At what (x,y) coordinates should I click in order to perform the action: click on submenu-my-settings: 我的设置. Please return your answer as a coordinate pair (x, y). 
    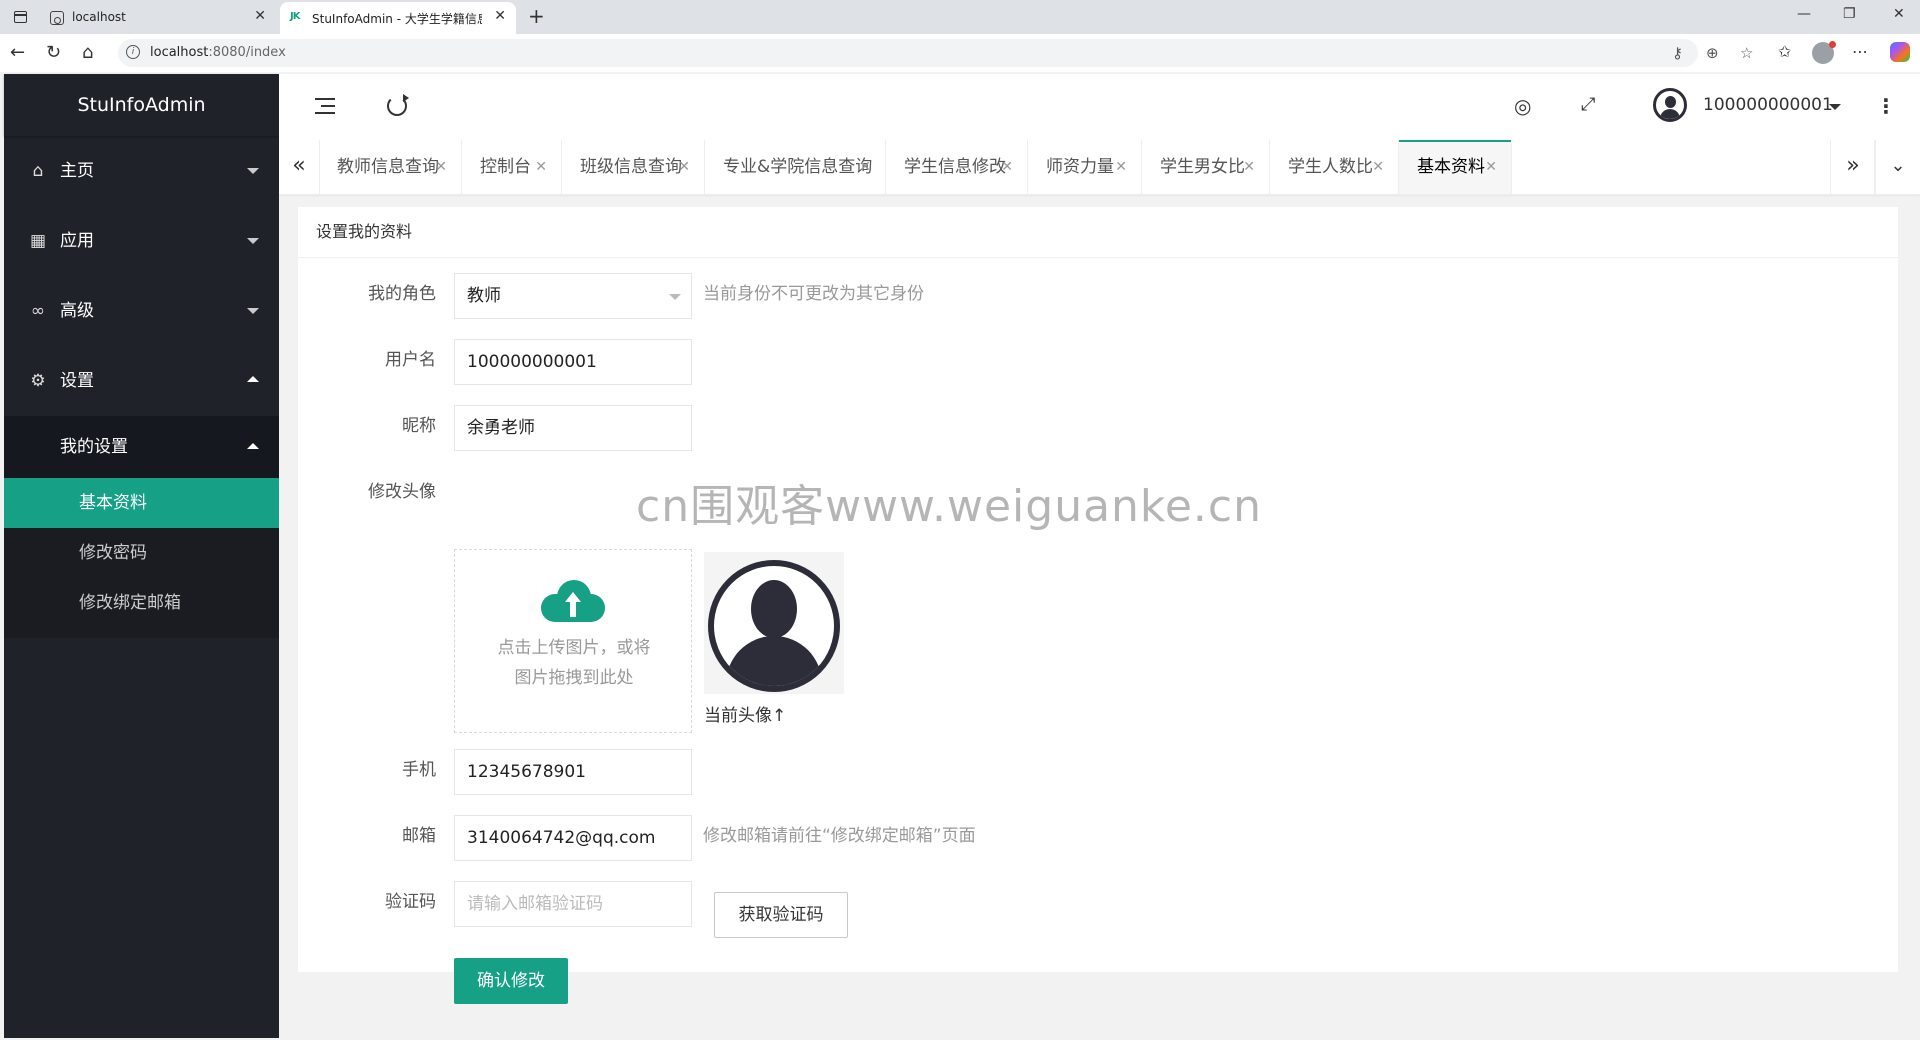
    Looking at the image, I should click on (141, 447).